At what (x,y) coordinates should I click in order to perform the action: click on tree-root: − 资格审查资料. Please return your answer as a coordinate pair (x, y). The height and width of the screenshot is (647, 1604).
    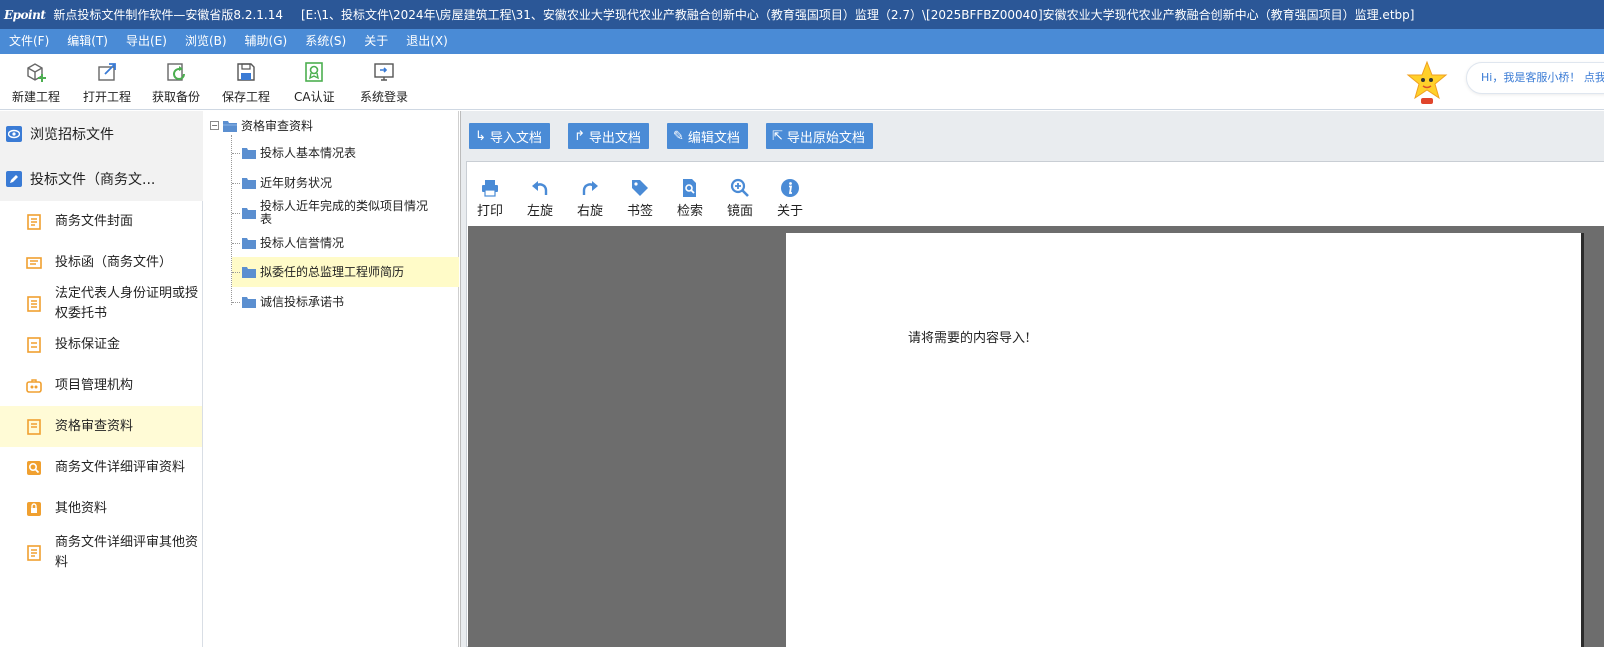
    Looking at the image, I should click on (261, 125).